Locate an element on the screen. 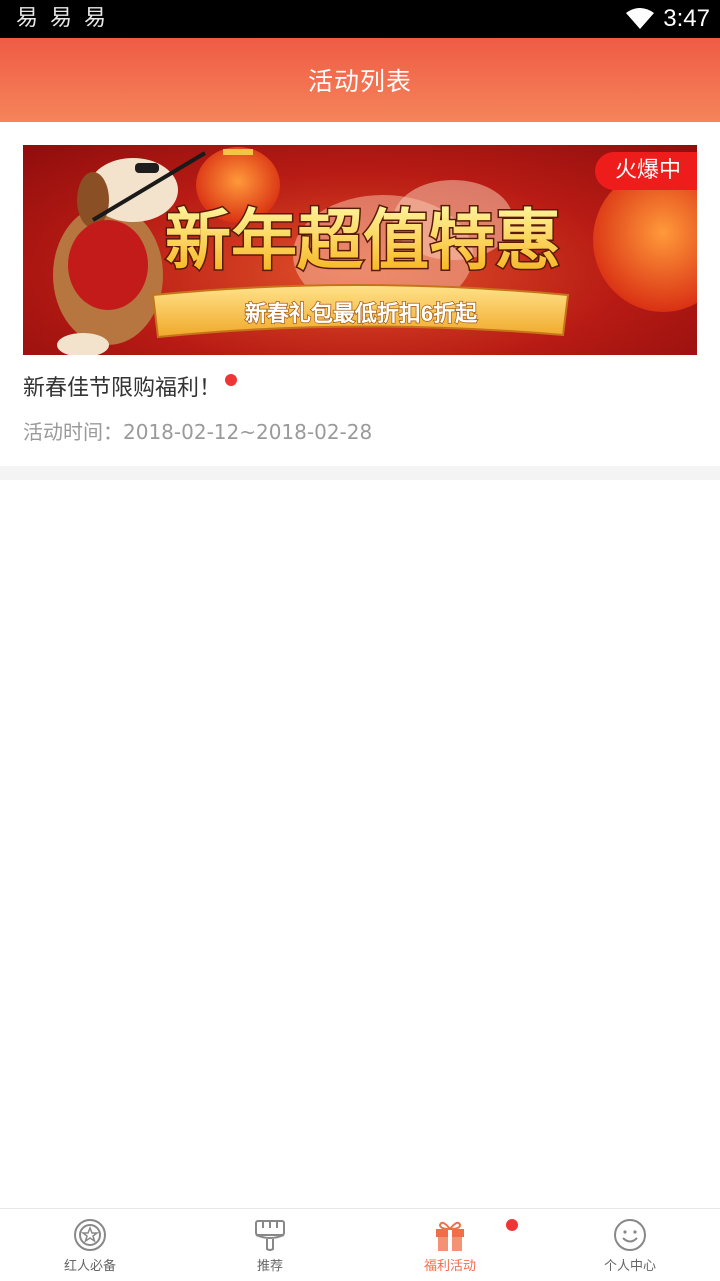 Image resolution: width=720 pixels, height=1281 pixels. lantern-cap is located at coordinates (238, 152).